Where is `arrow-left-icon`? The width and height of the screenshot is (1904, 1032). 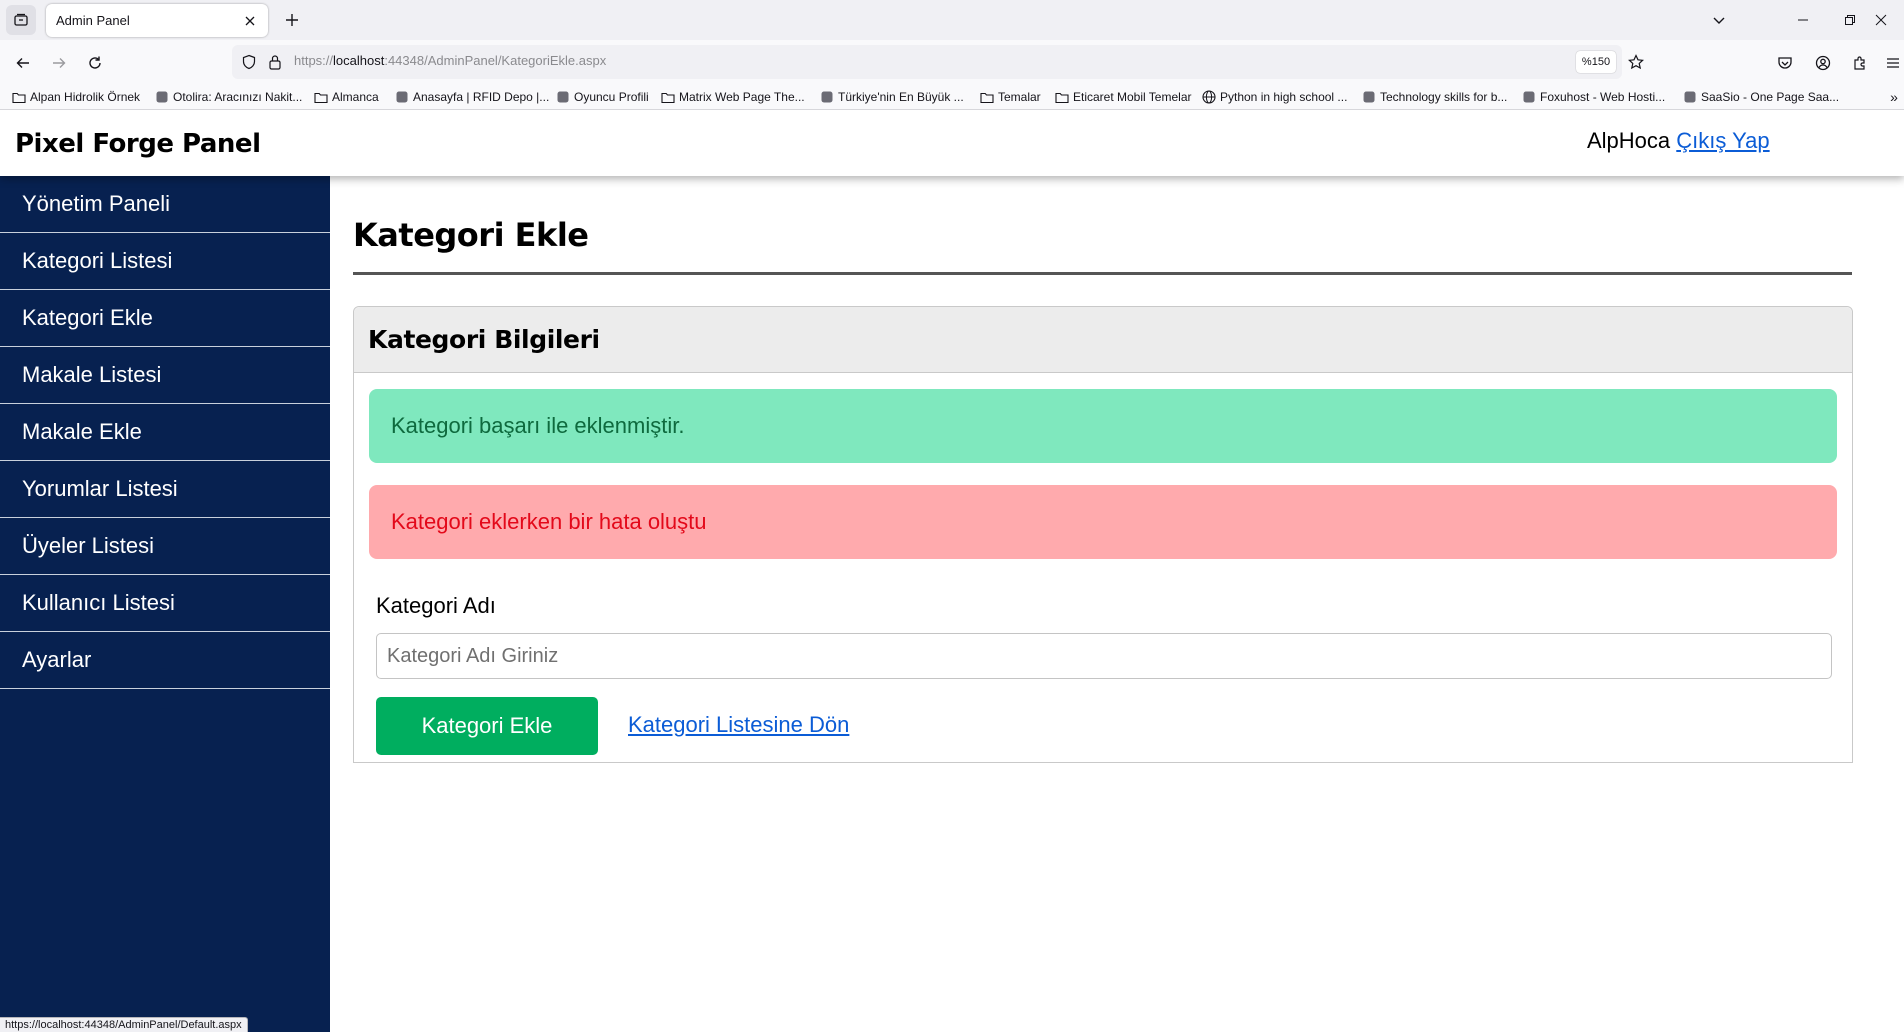
arrow-left-icon is located at coordinates (22, 63).